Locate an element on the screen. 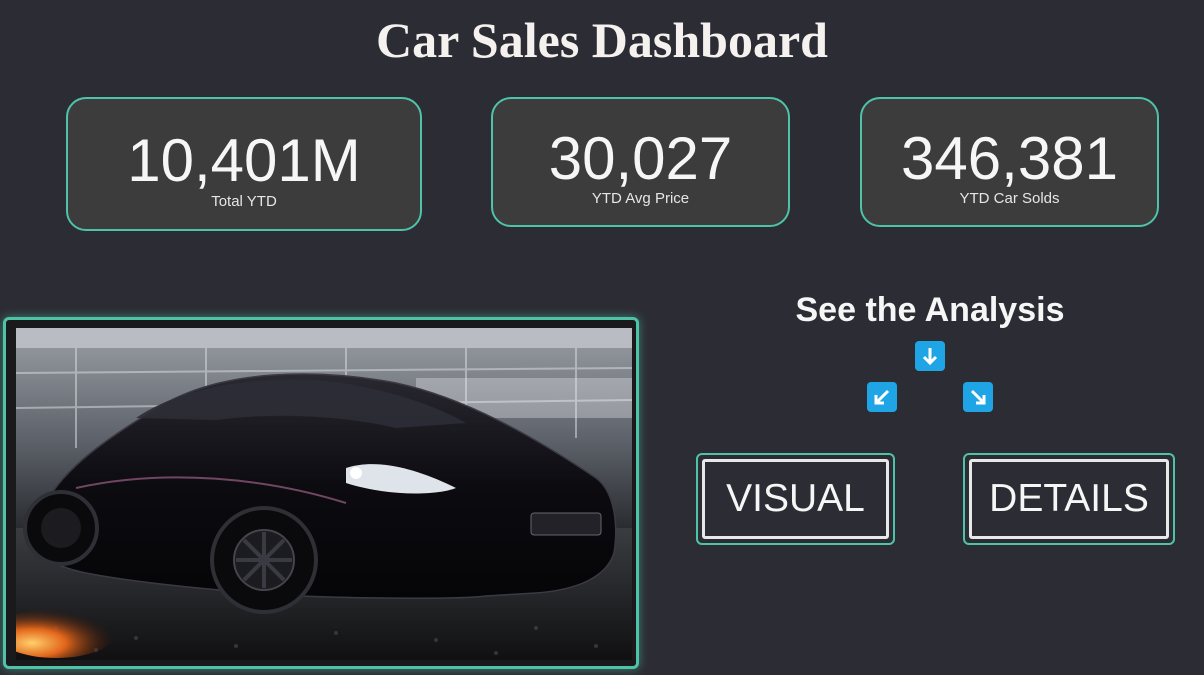 The width and height of the screenshot is (1204, 675). kpi-label: Total YTD is located at coordinates (244, 201).